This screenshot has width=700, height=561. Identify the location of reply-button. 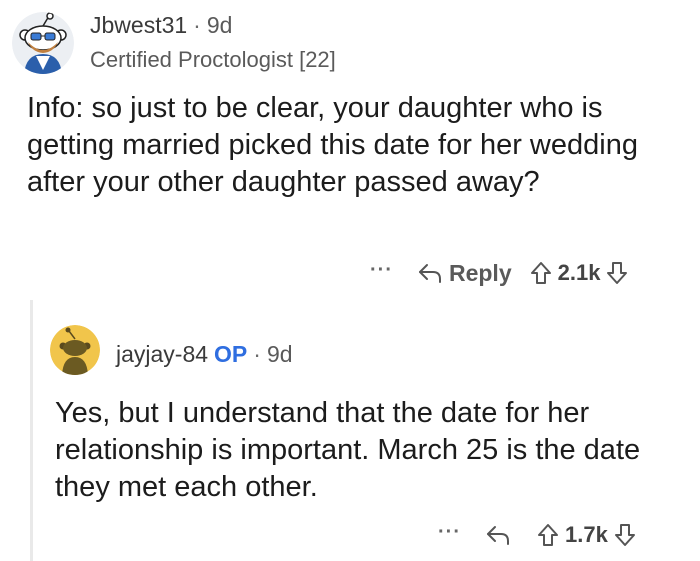
(498, 535).